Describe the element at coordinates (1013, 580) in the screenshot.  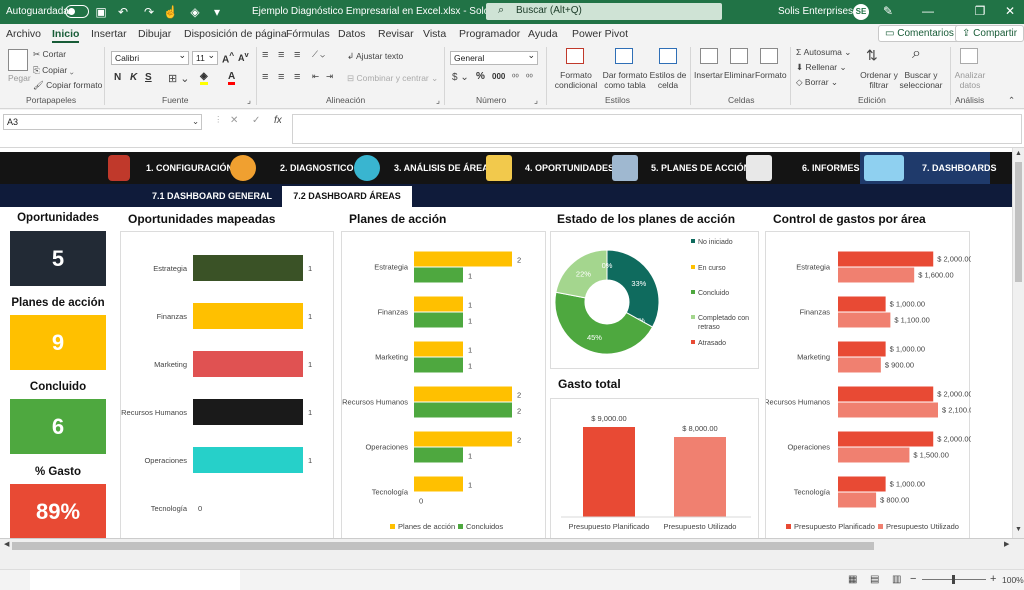
I see `zoom-level: 100%` at that location.